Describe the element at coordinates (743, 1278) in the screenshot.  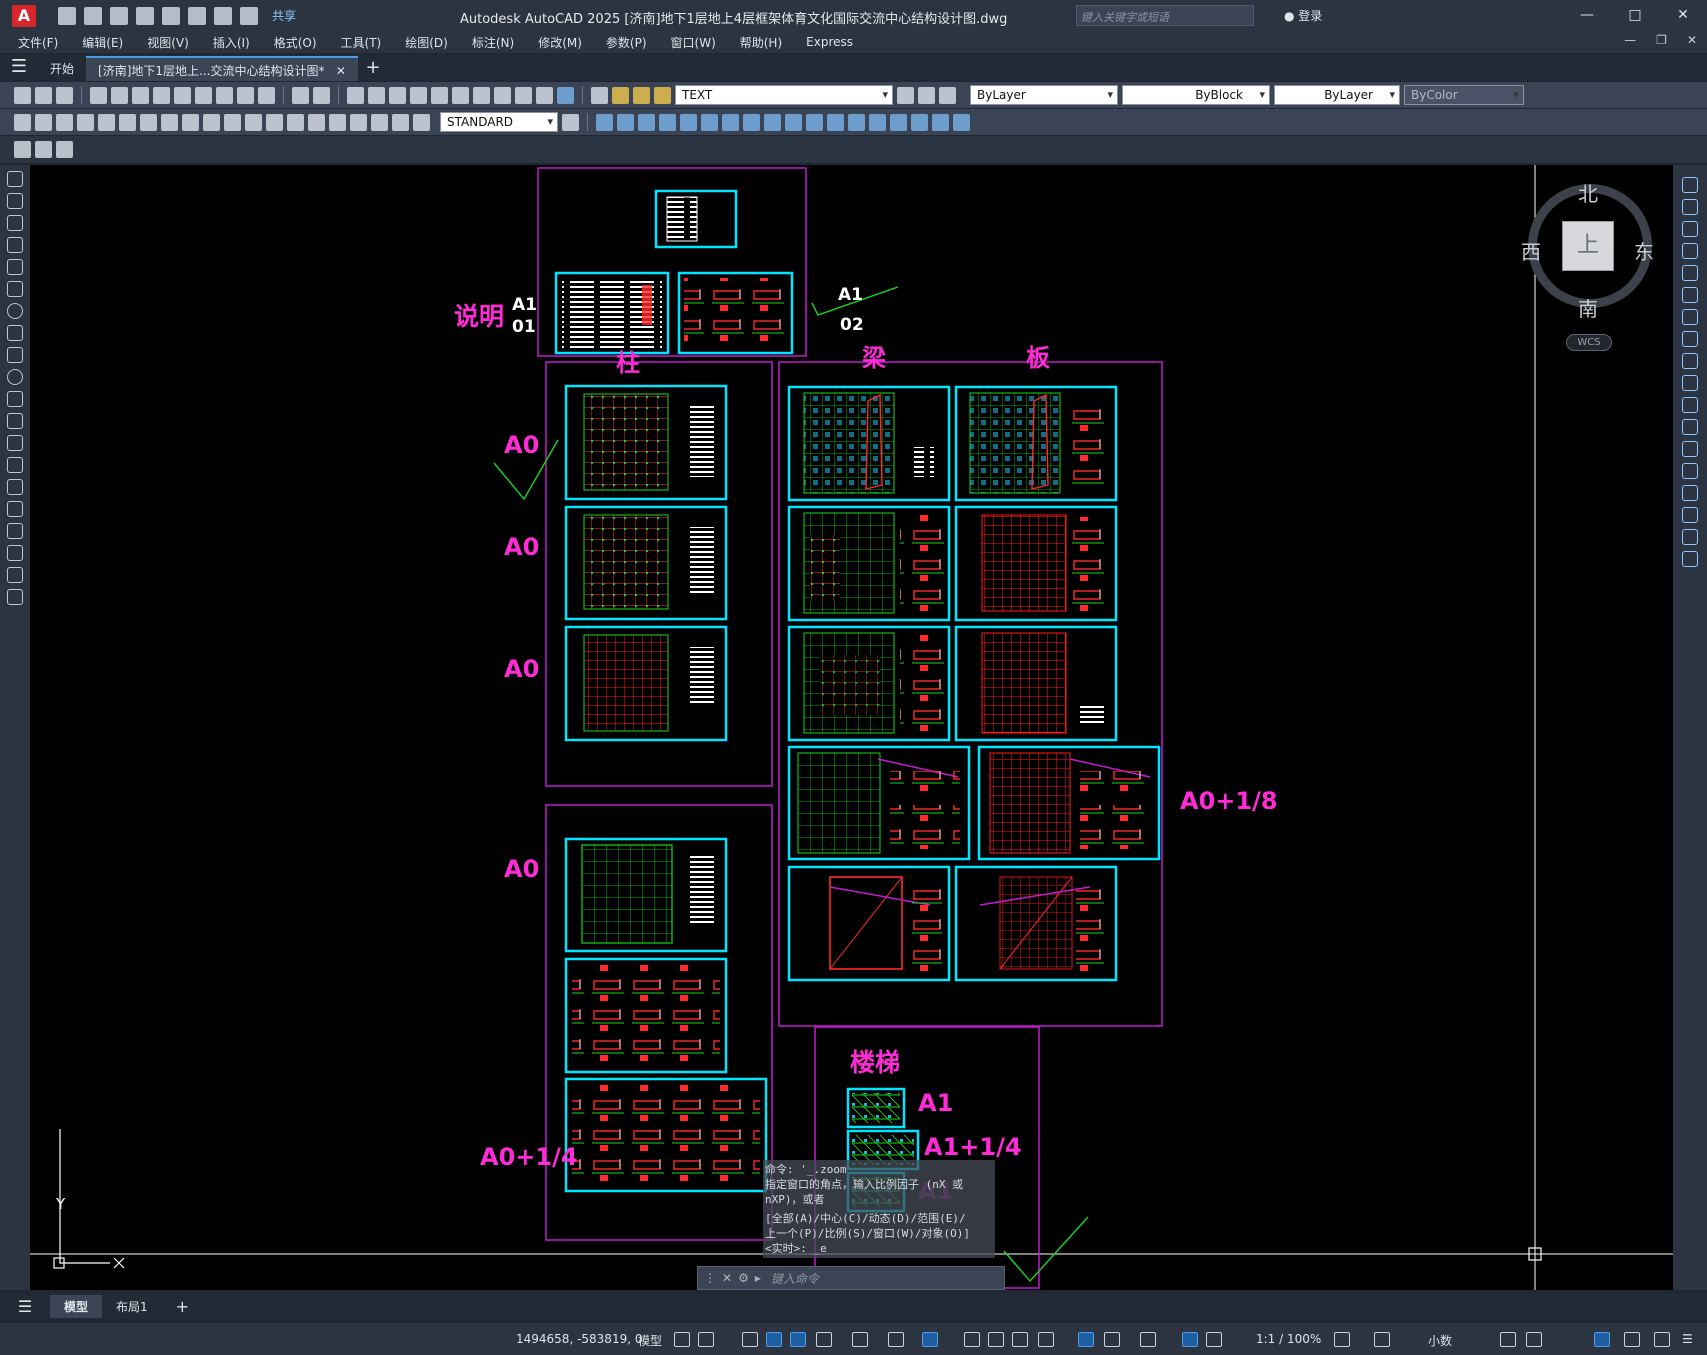
I see `command-customize-icon: ⚙` at that location.